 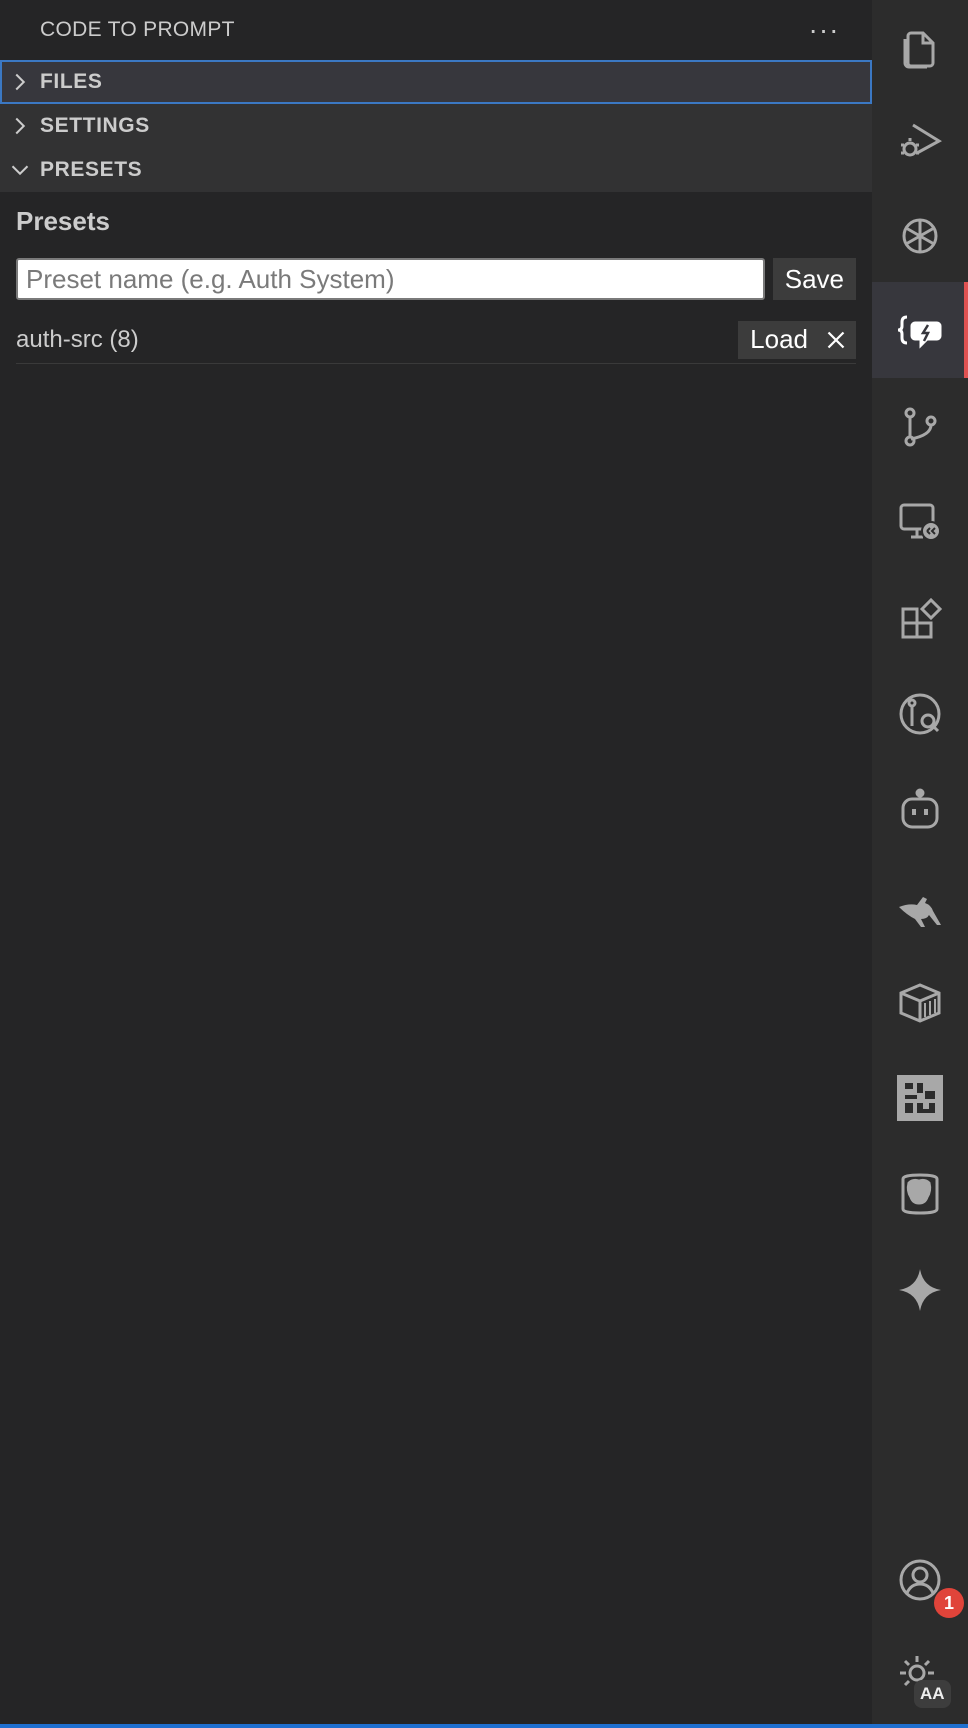 What do you see at coordinates (920, 618) in the screenshot?
I see `extensions-icon` at bounding box center [920, 618].